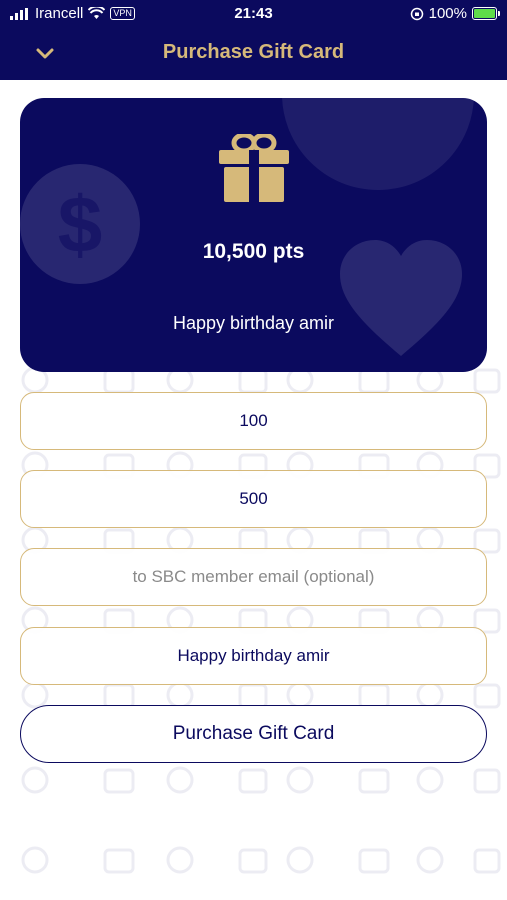 This screenshot has width=507, height=900. What do you see at coordinates (253, 734) in the screenshot?
I see `purchase-gift-card-button: Purchase Gift Card` at bounding box center [253, 734].